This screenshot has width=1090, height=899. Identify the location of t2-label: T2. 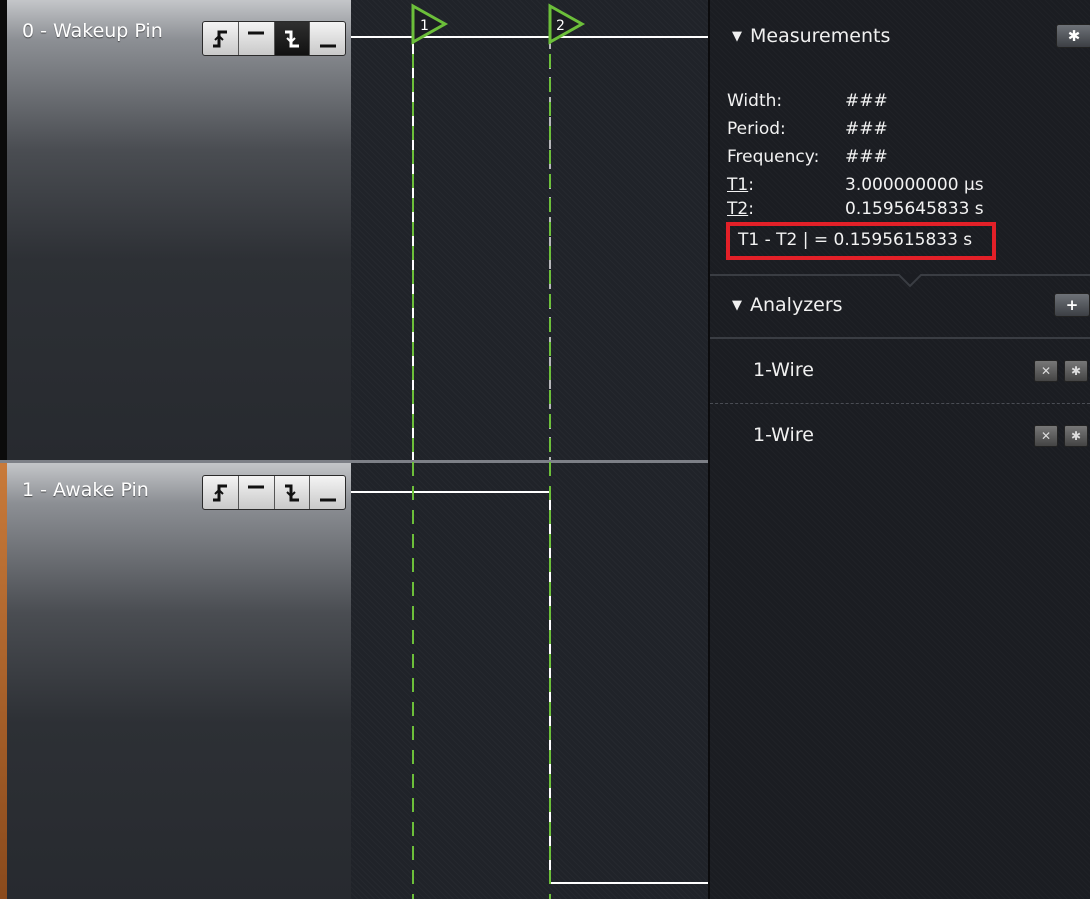
(737, 209).